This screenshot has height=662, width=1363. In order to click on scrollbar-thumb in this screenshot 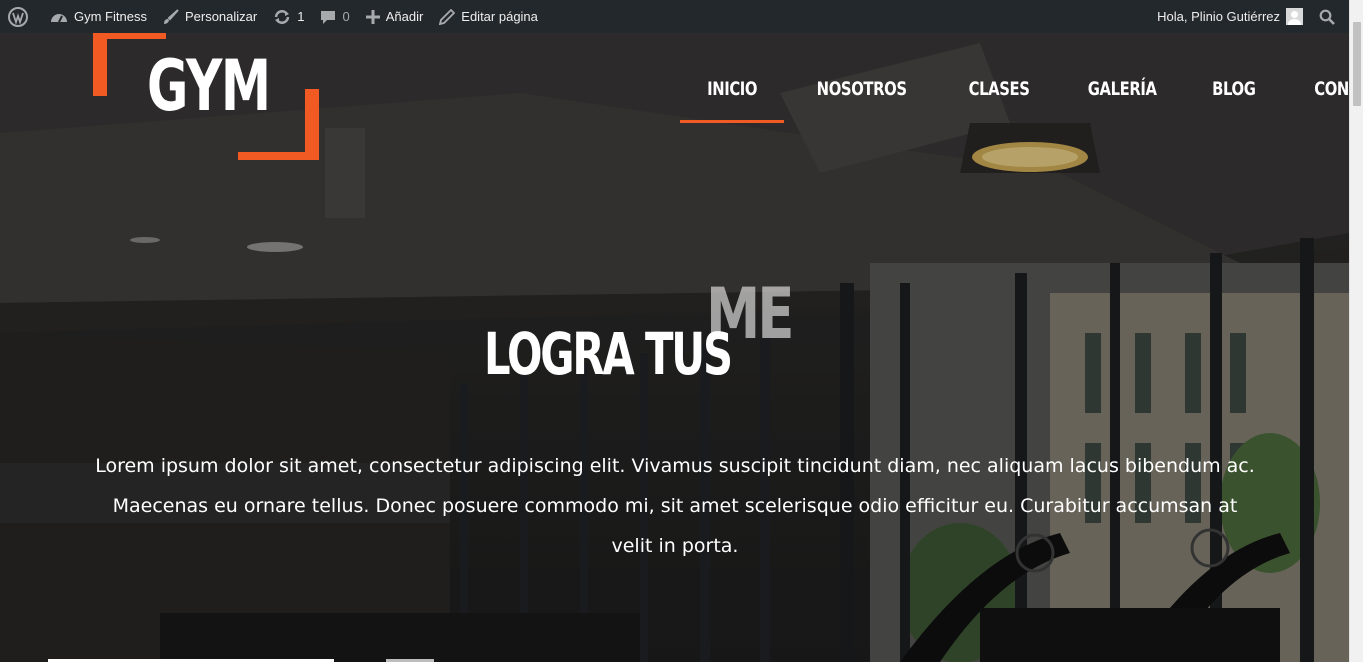, I will do `click(1357, 64)`.